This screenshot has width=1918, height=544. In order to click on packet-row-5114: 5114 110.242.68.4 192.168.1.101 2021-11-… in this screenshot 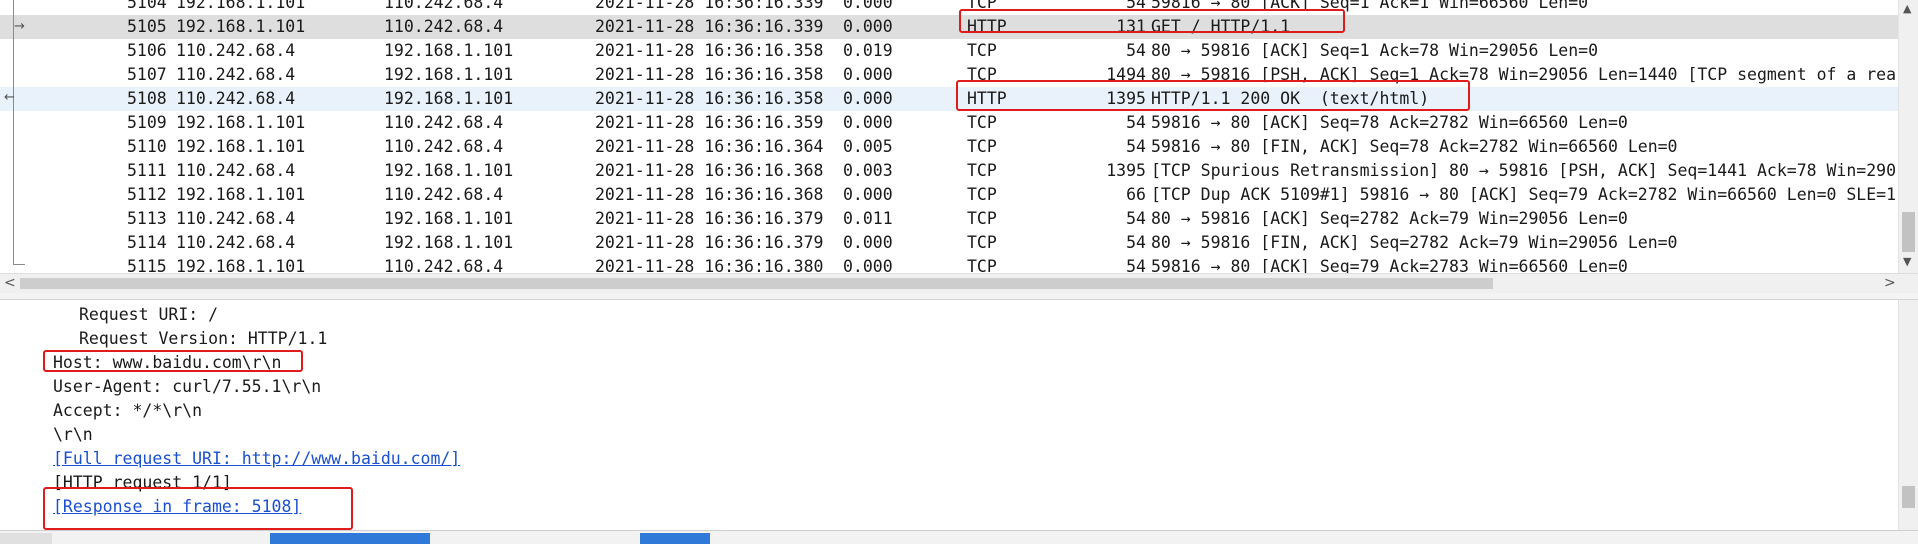, I will do `click(949, 243)`.